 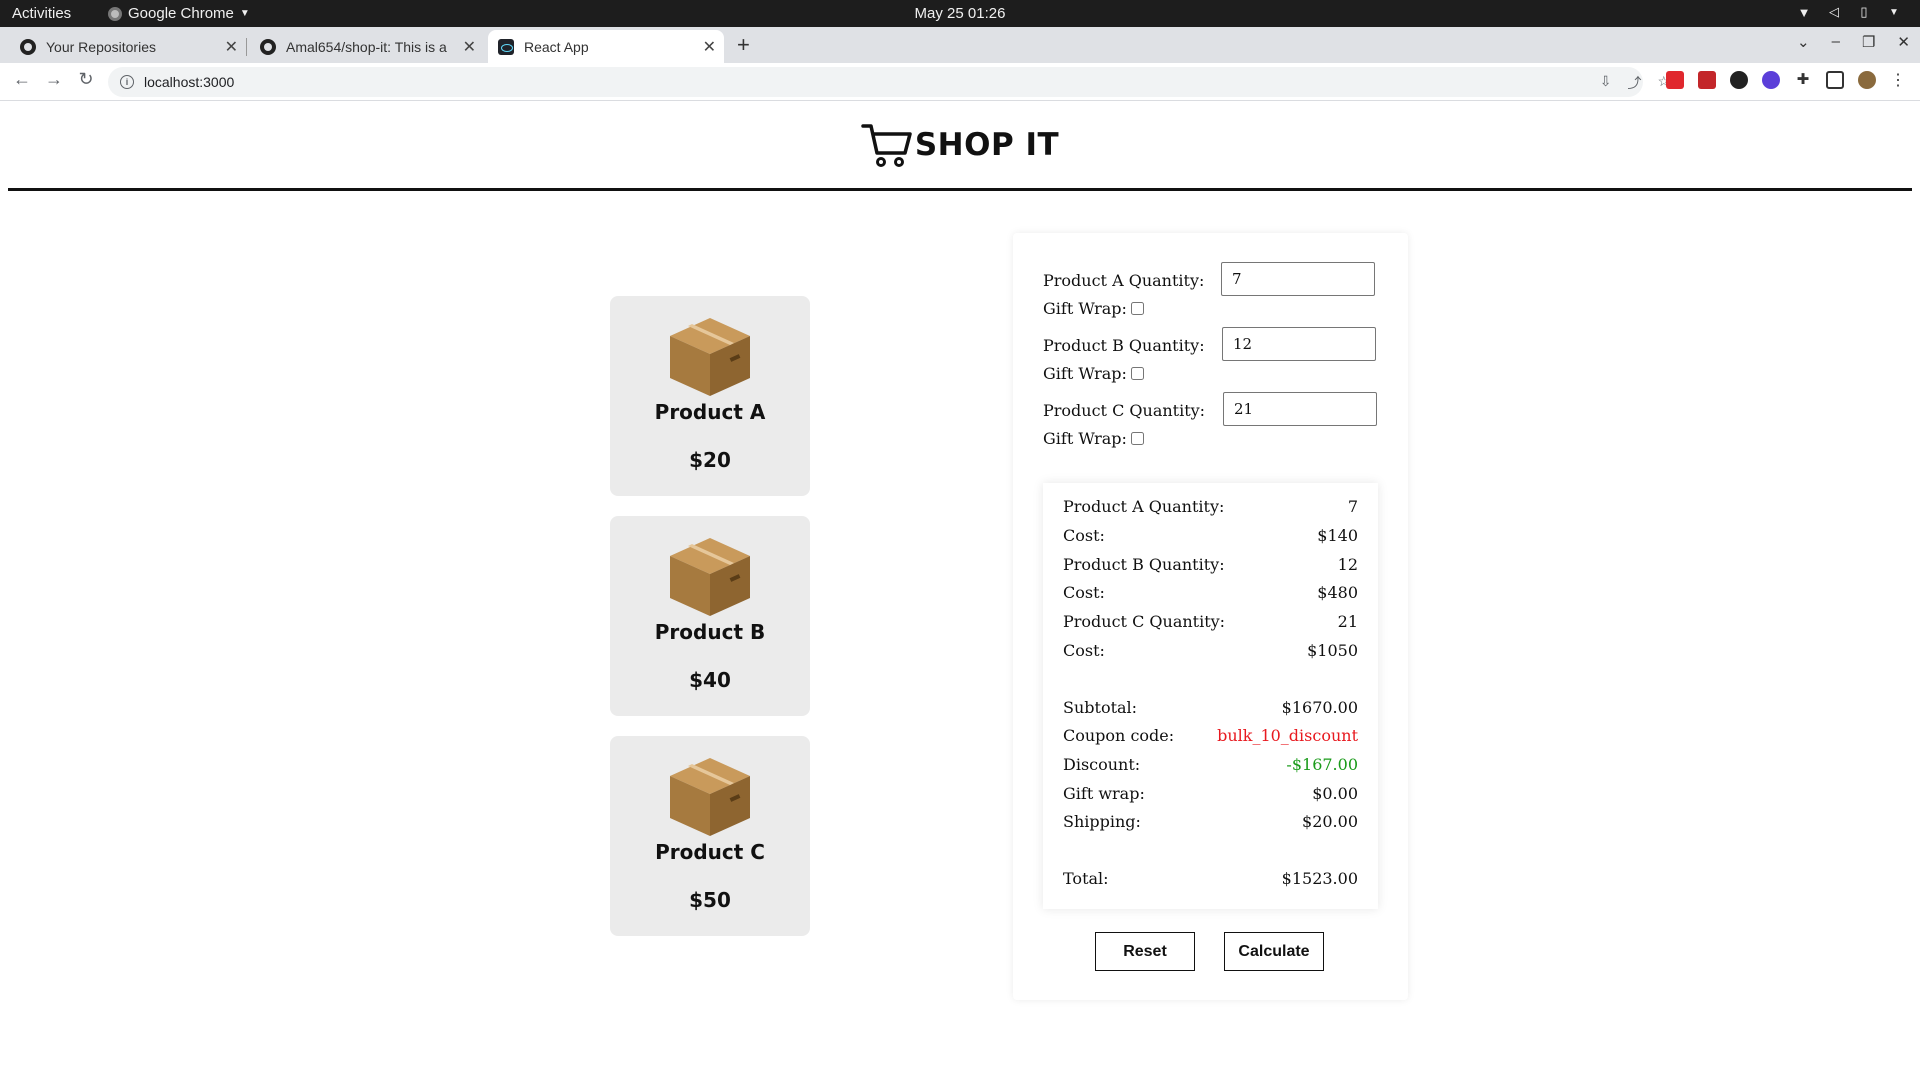 I want to click on coupon-label: Coupon code:, so click(x=1119, y=735).